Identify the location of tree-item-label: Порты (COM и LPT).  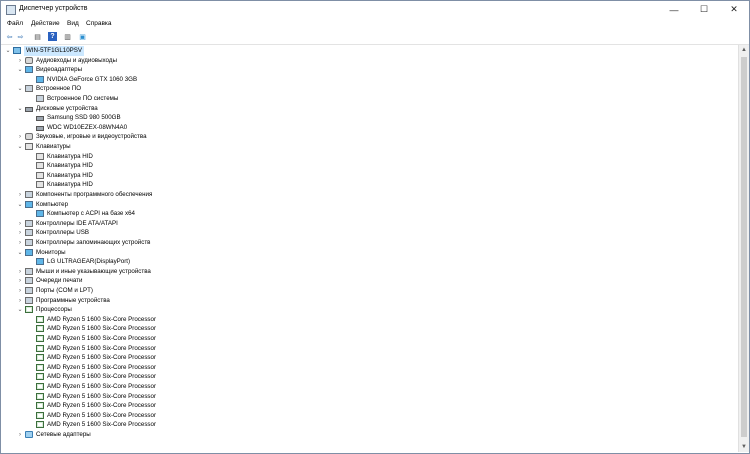
(64, 290).